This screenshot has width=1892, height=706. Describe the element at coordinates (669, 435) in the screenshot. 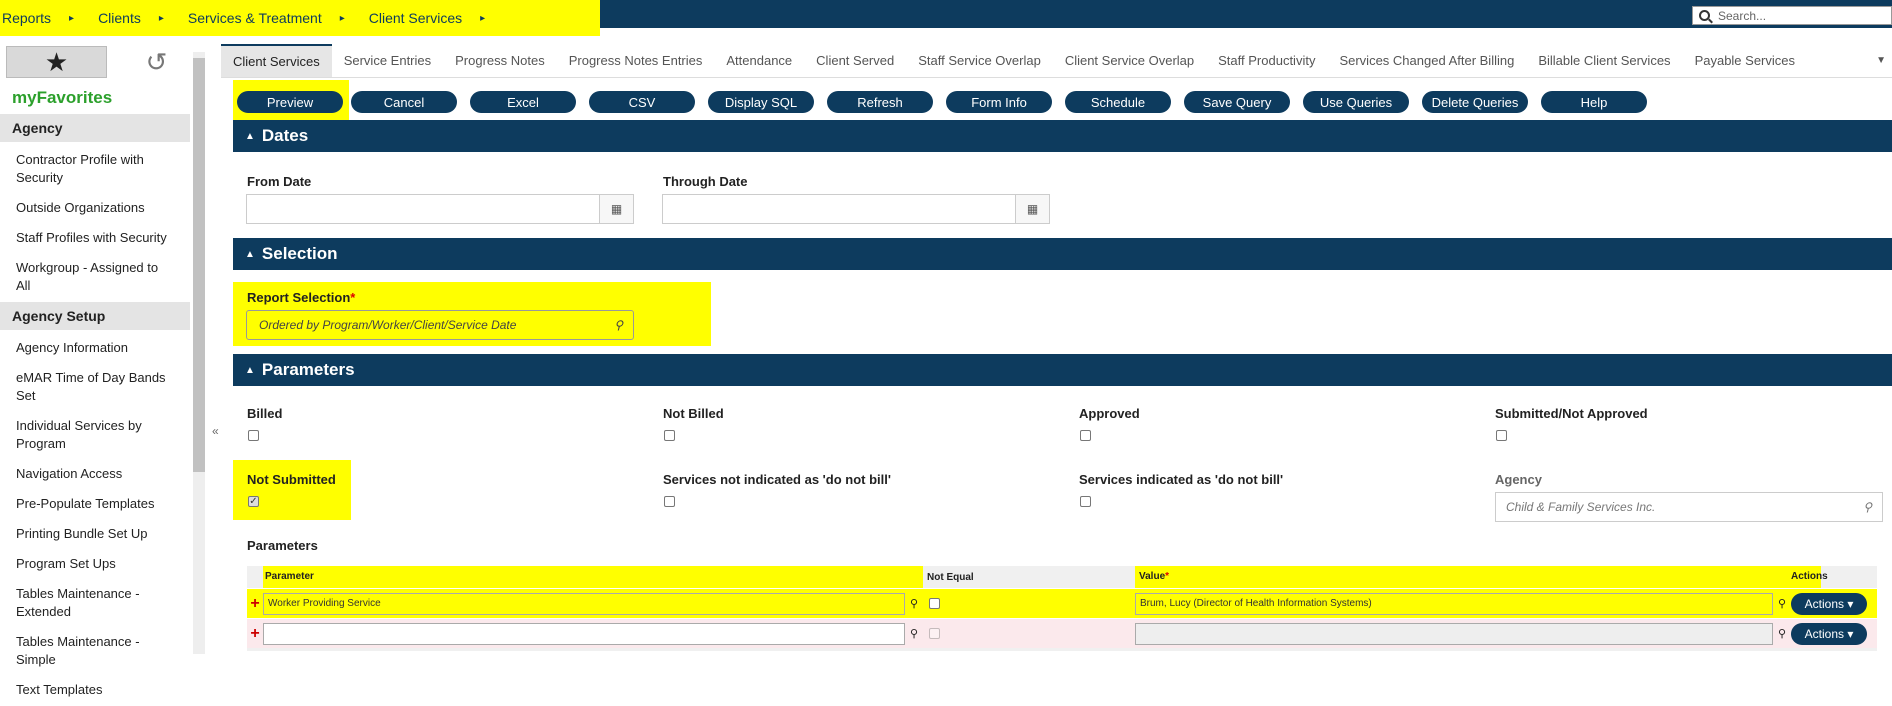

I see `not-billed-checkbox` at that location.